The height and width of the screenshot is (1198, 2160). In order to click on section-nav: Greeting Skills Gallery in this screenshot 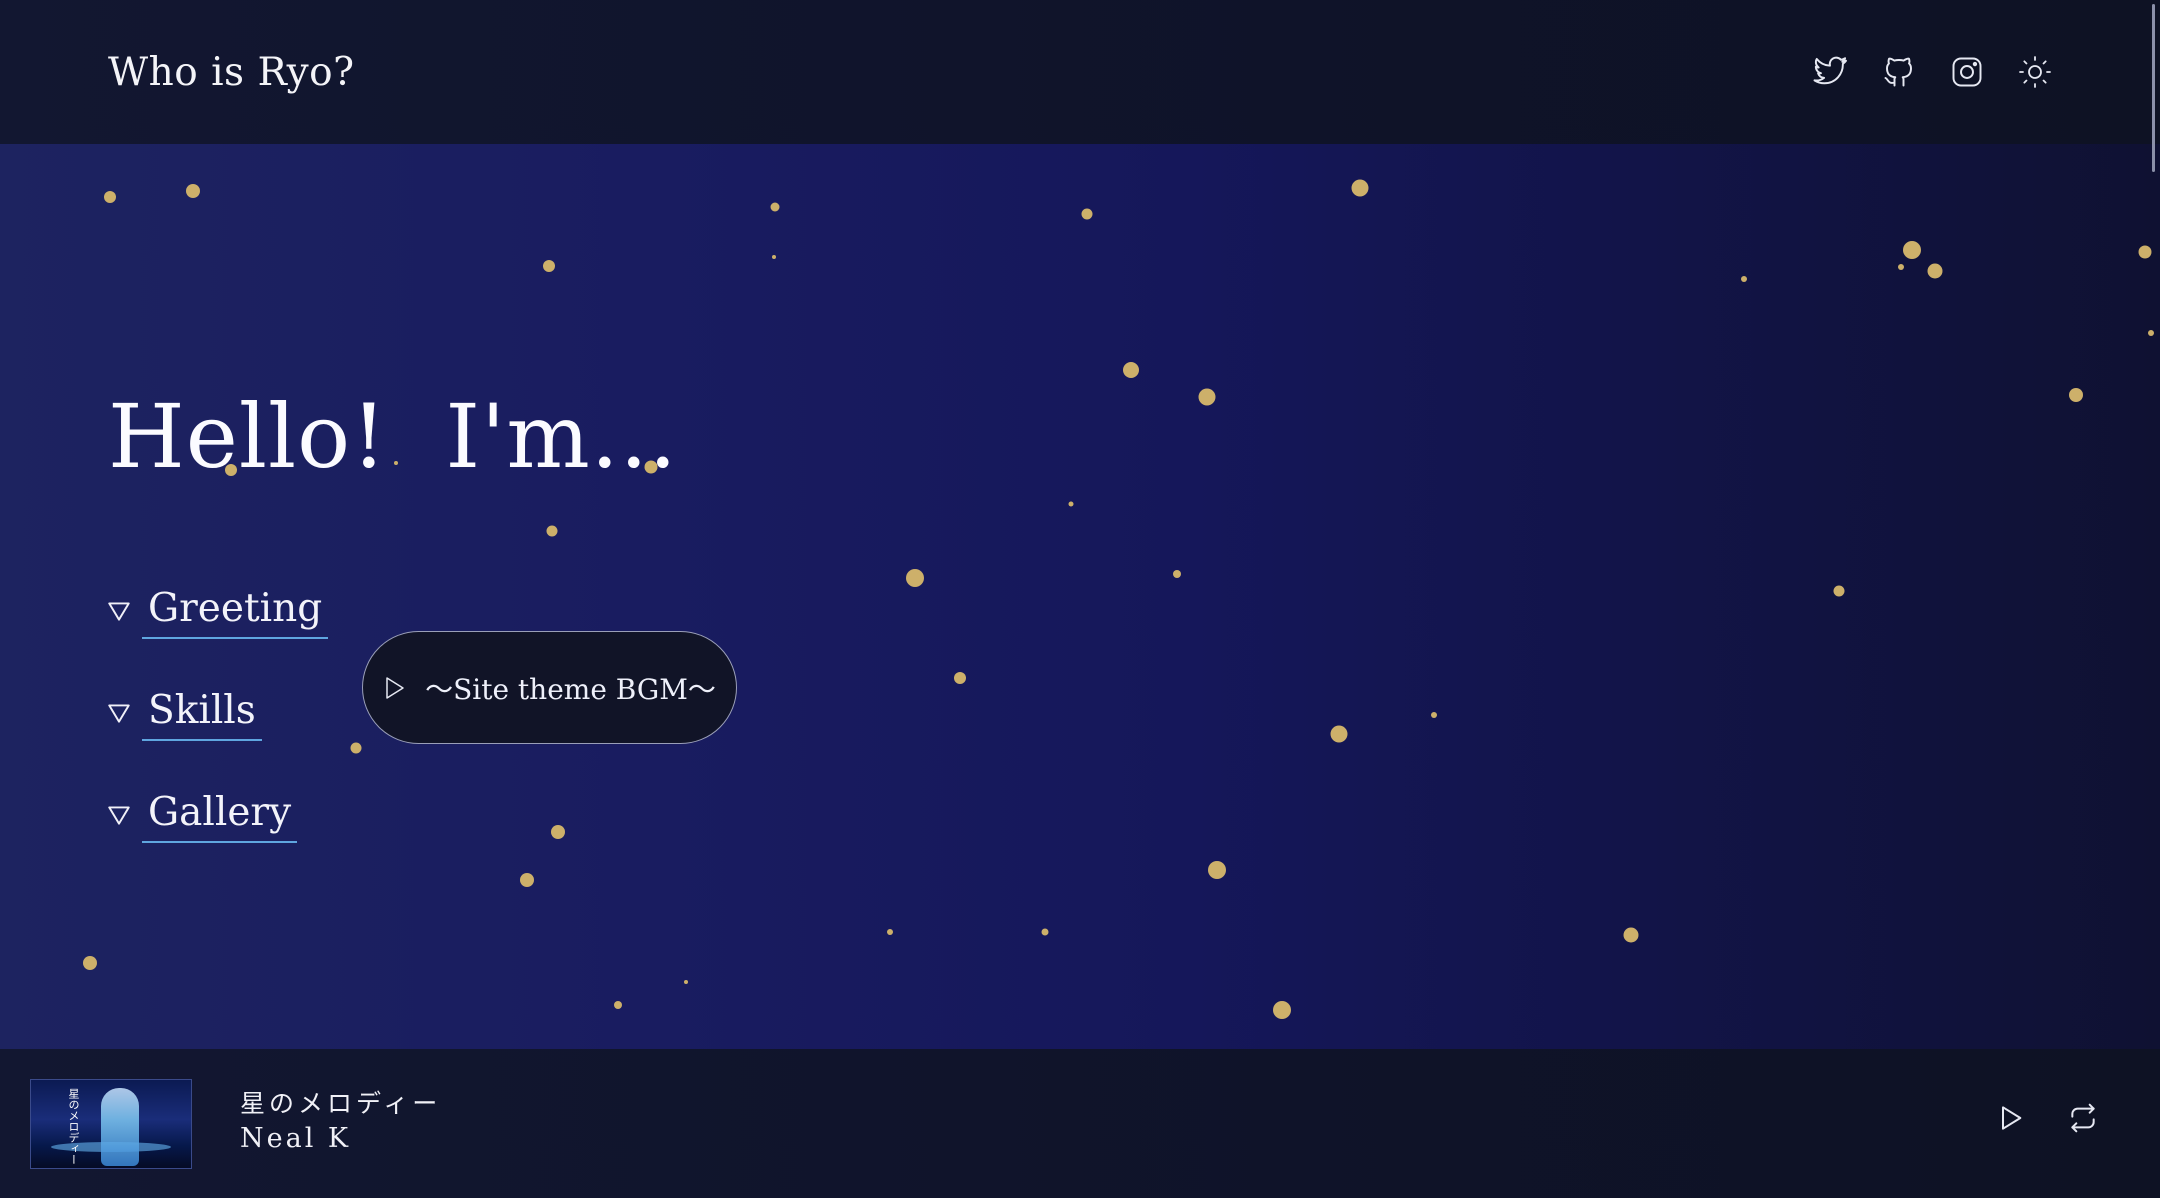, I will do `click(217, 713)`.